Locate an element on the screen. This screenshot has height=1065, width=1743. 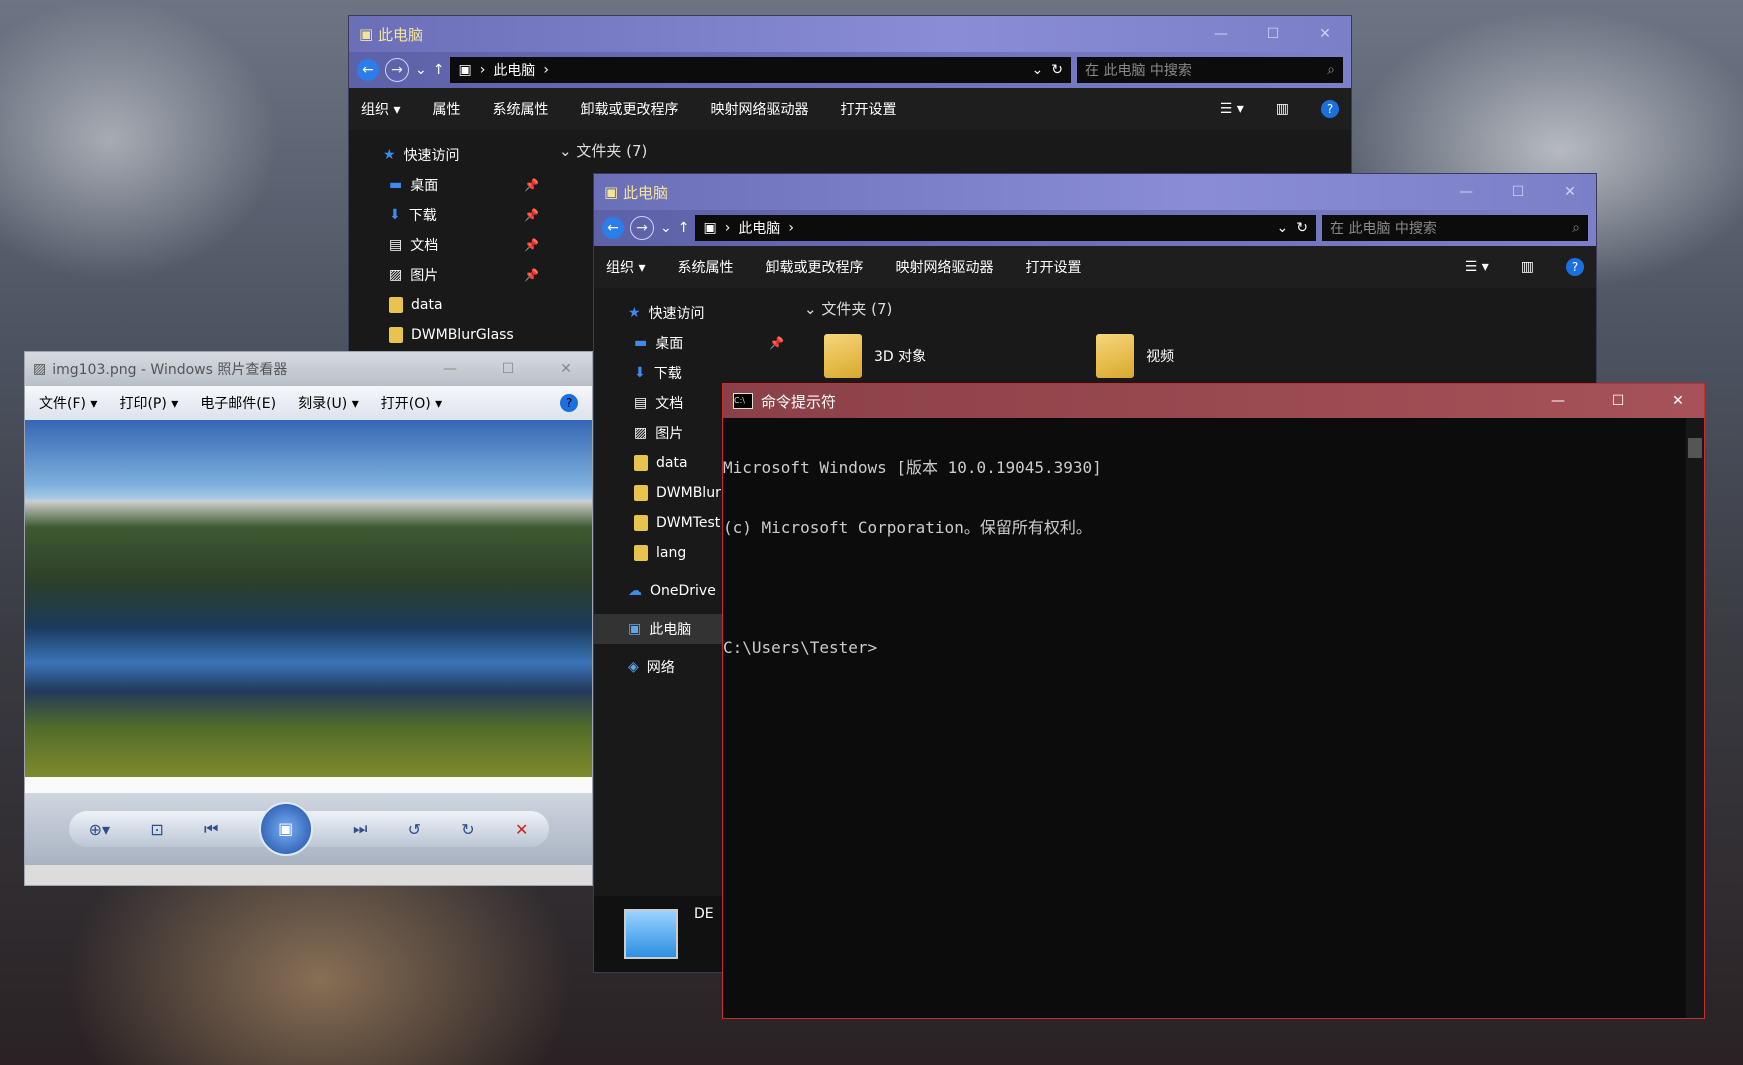
menu-print: 打印(P) ▾ is located at coordinates (148, 403).